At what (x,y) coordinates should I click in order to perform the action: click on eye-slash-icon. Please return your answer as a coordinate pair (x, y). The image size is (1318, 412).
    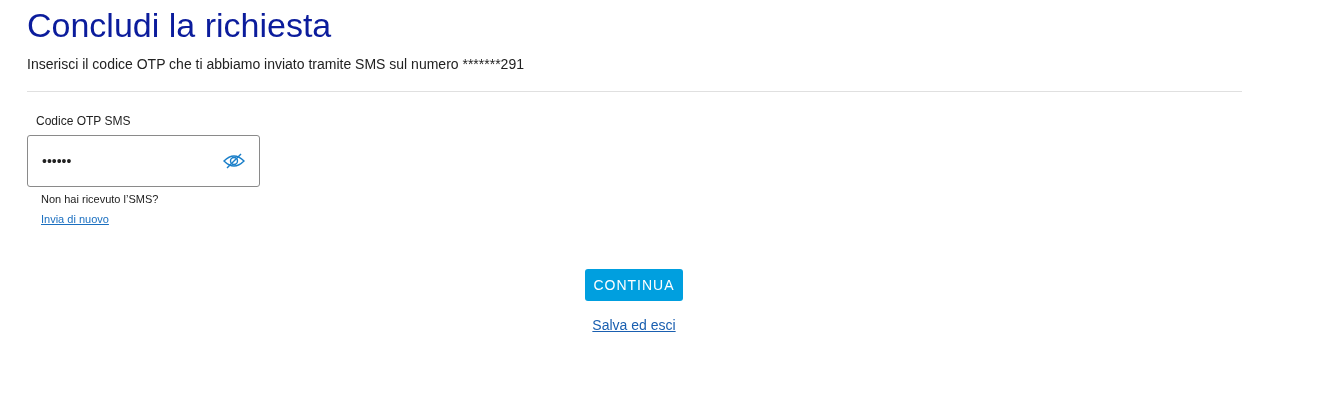
    Looking at the image, I should click on (234, 161).